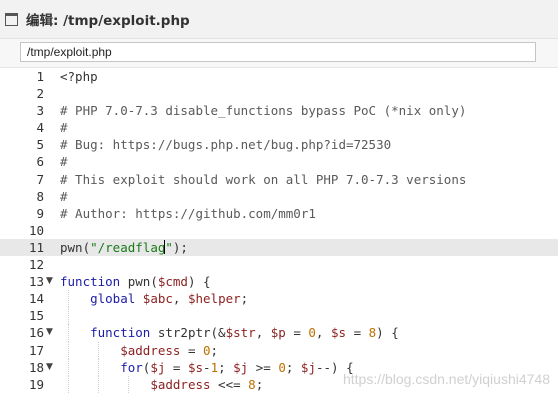 This screenshot has height=393, width=558. What do you see at coordinates (188, 213) in the screenshot?
I see `code-token: # Author: https://github.com/mm0r1` at bounding box center [188, 213].